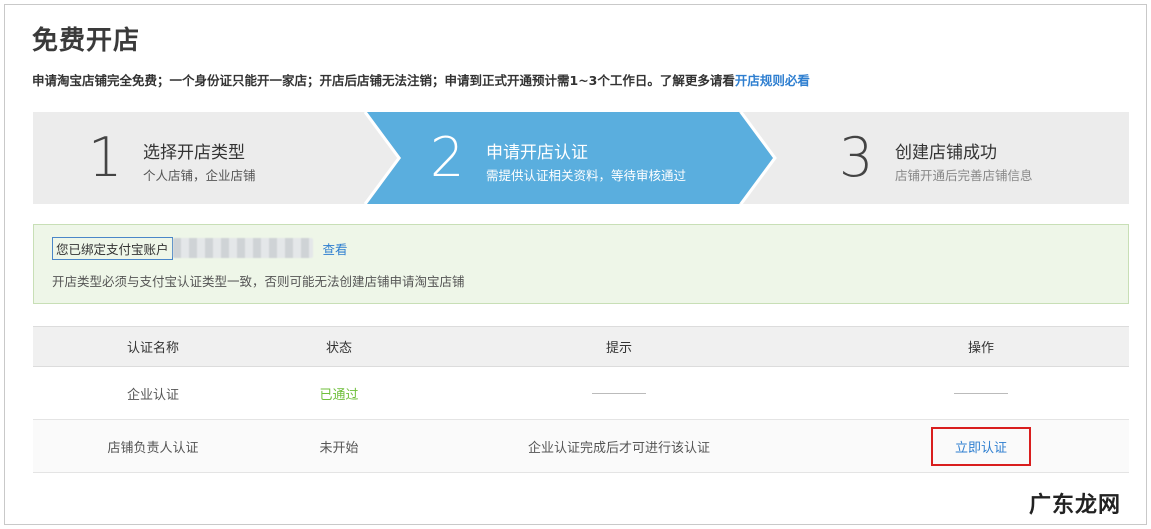 The image size is (1151, 529). I want to click on cert-status: 未开始, so click(339, 446).